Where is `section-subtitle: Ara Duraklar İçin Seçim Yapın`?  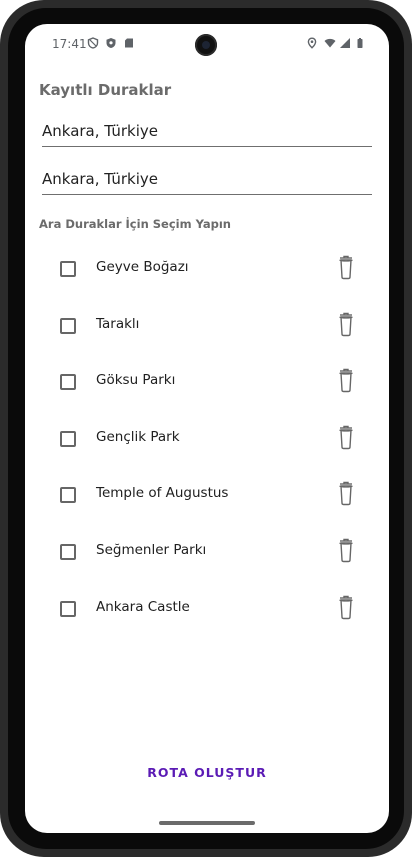
section-subtitle: Ara Duraklar İçin Seçim Yapın is located at coordinates (135, 224).